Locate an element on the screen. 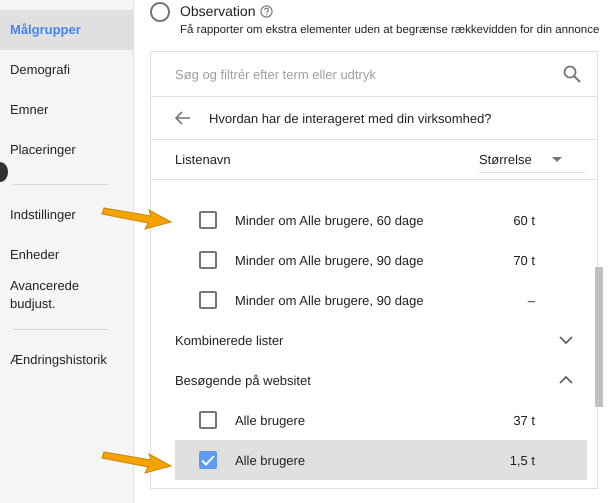 Image resolution: width=614 pixels, height=503 pixels. section-title: Kombinerede lister is located at coordinates (229, 340).